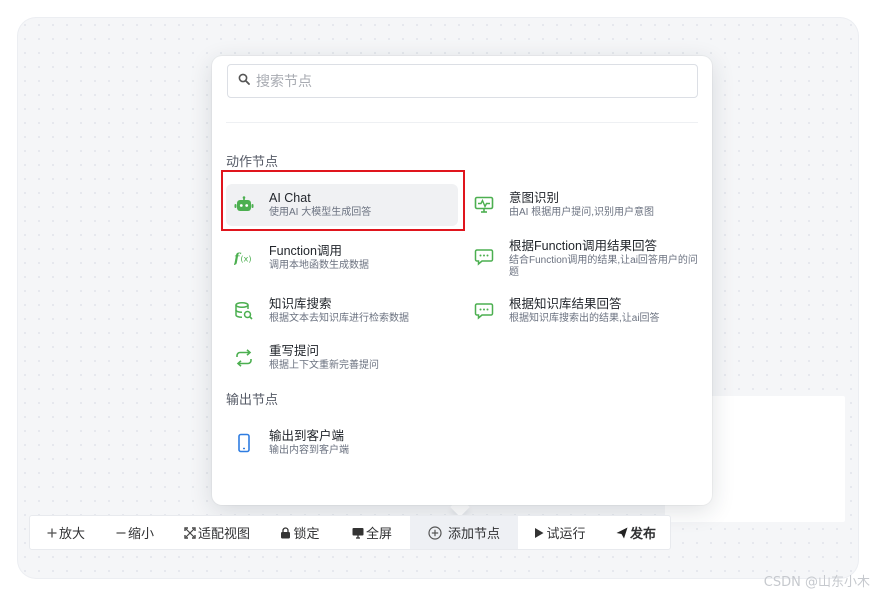 Image resolution: width=876 pixels, height=596 pixels. Describe the element at coordinates (435, 532) in the screenshot. I see `plus-circle-icon` at that location.